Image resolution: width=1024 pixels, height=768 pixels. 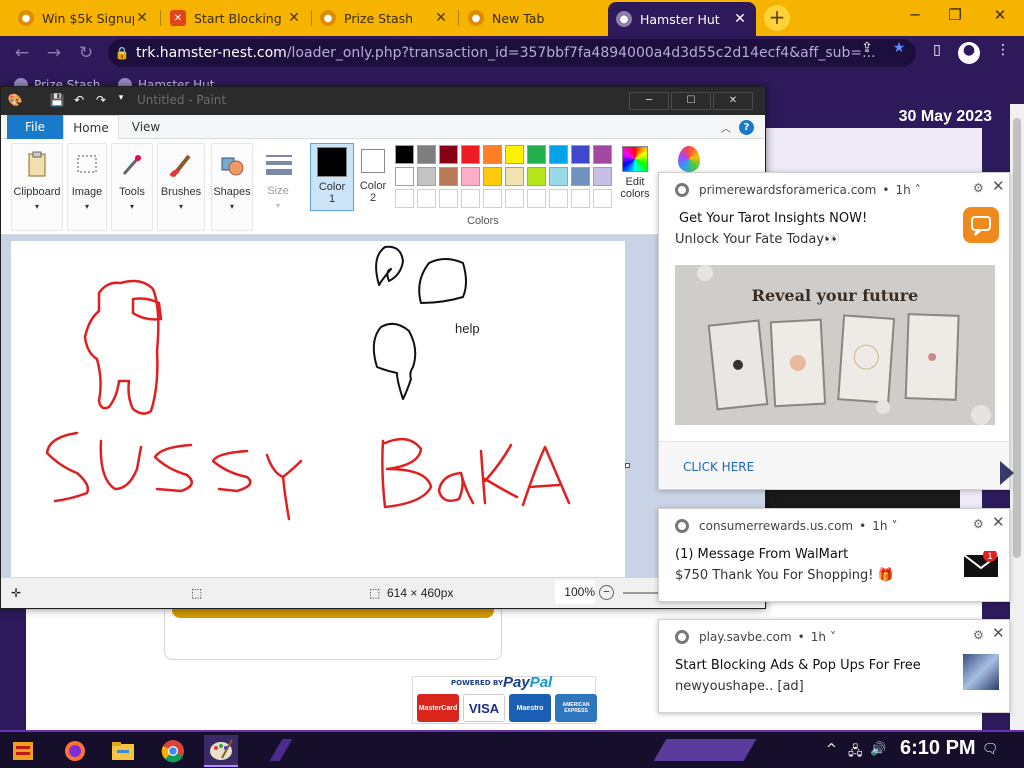 I want to click on tab-win-5k: ● Win $5k Signup ✕, so click(x=84, y=18).